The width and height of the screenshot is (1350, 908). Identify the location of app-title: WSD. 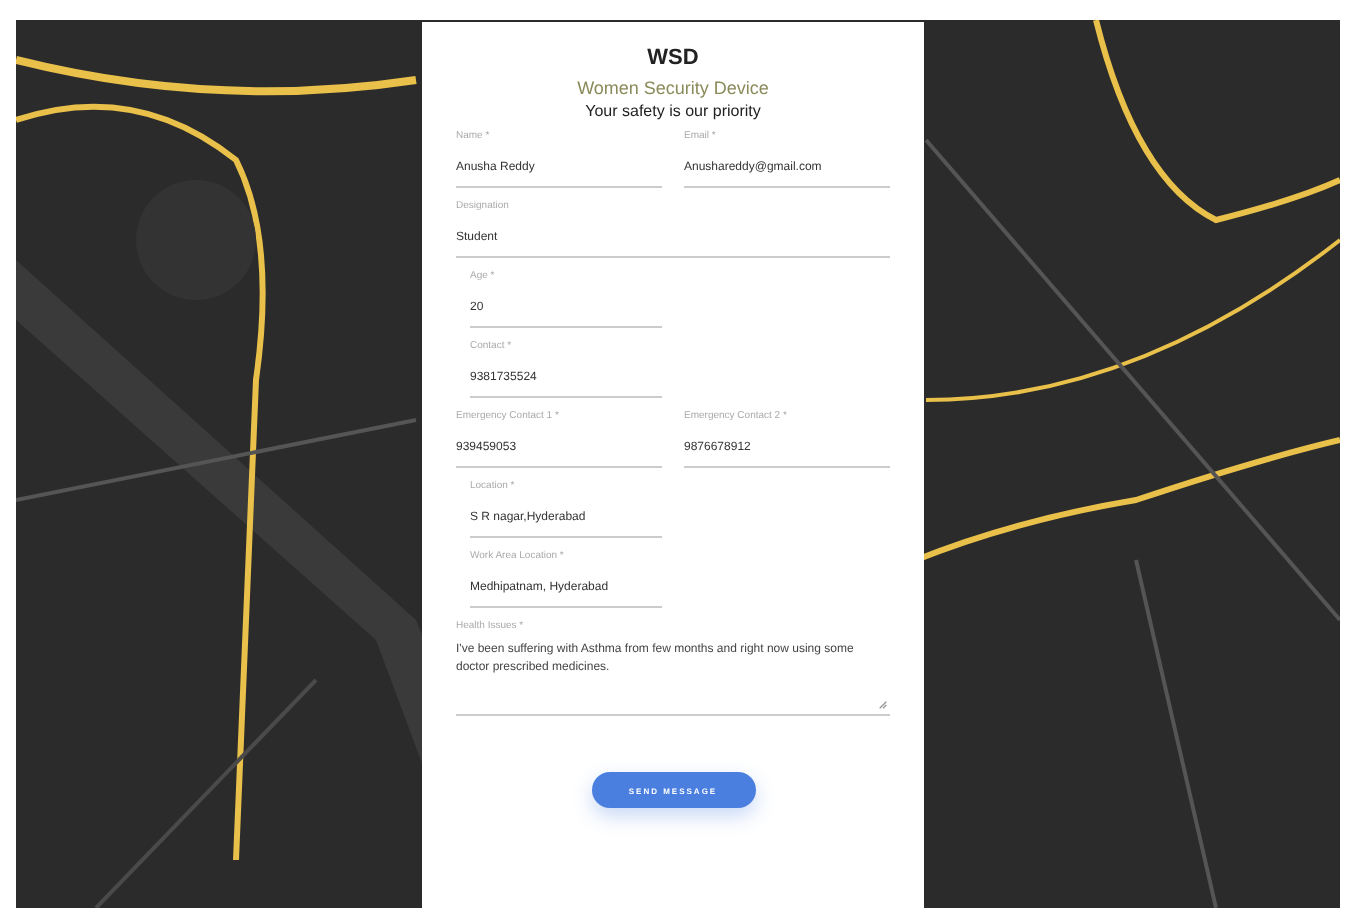
(673, 58).